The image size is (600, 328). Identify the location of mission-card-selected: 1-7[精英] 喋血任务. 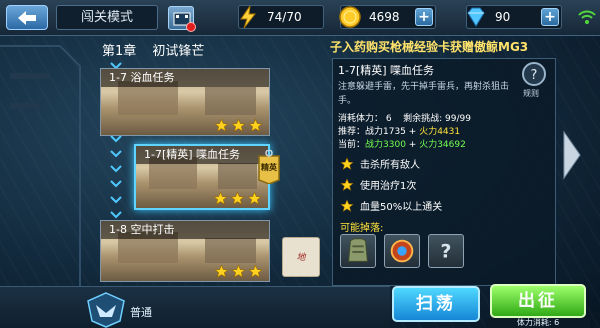
(202, 177).